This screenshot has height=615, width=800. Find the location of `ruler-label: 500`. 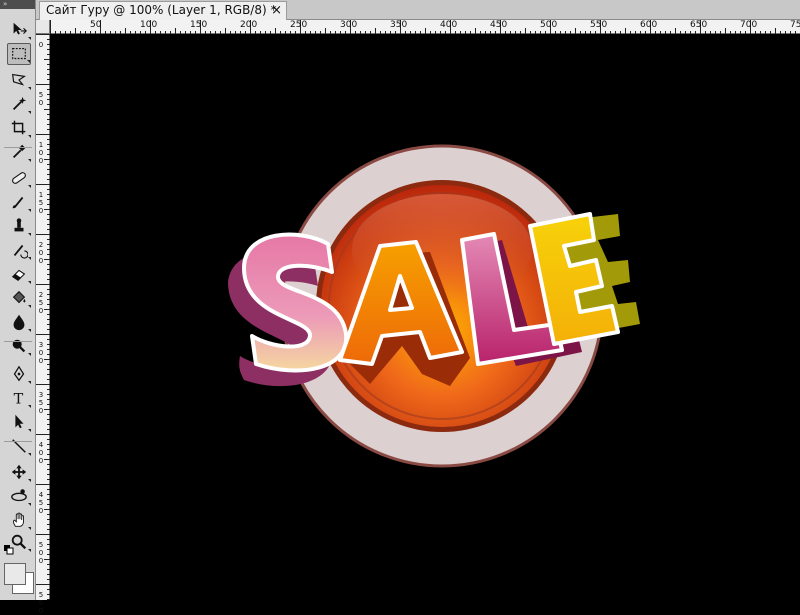

ruler-label: 500 is located at coordinates (549, 25).